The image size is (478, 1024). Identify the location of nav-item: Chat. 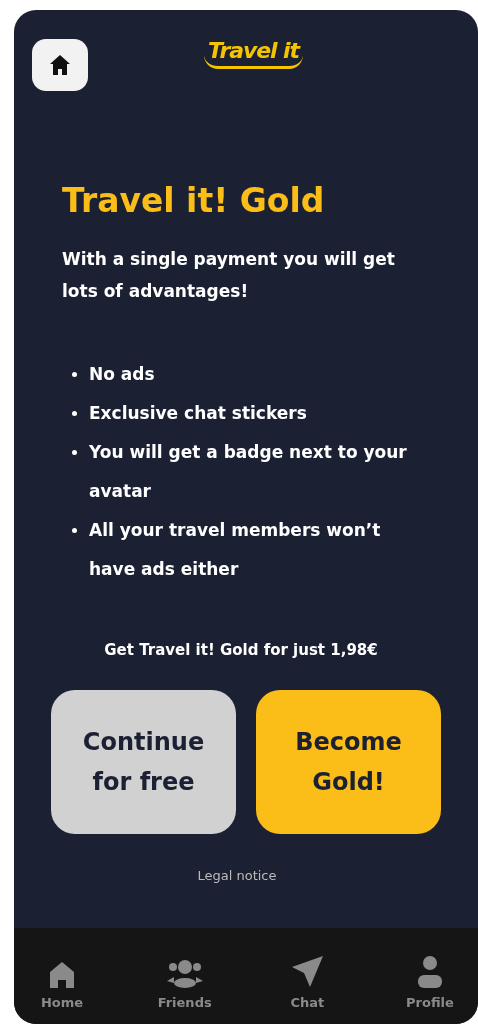
(307, 983).